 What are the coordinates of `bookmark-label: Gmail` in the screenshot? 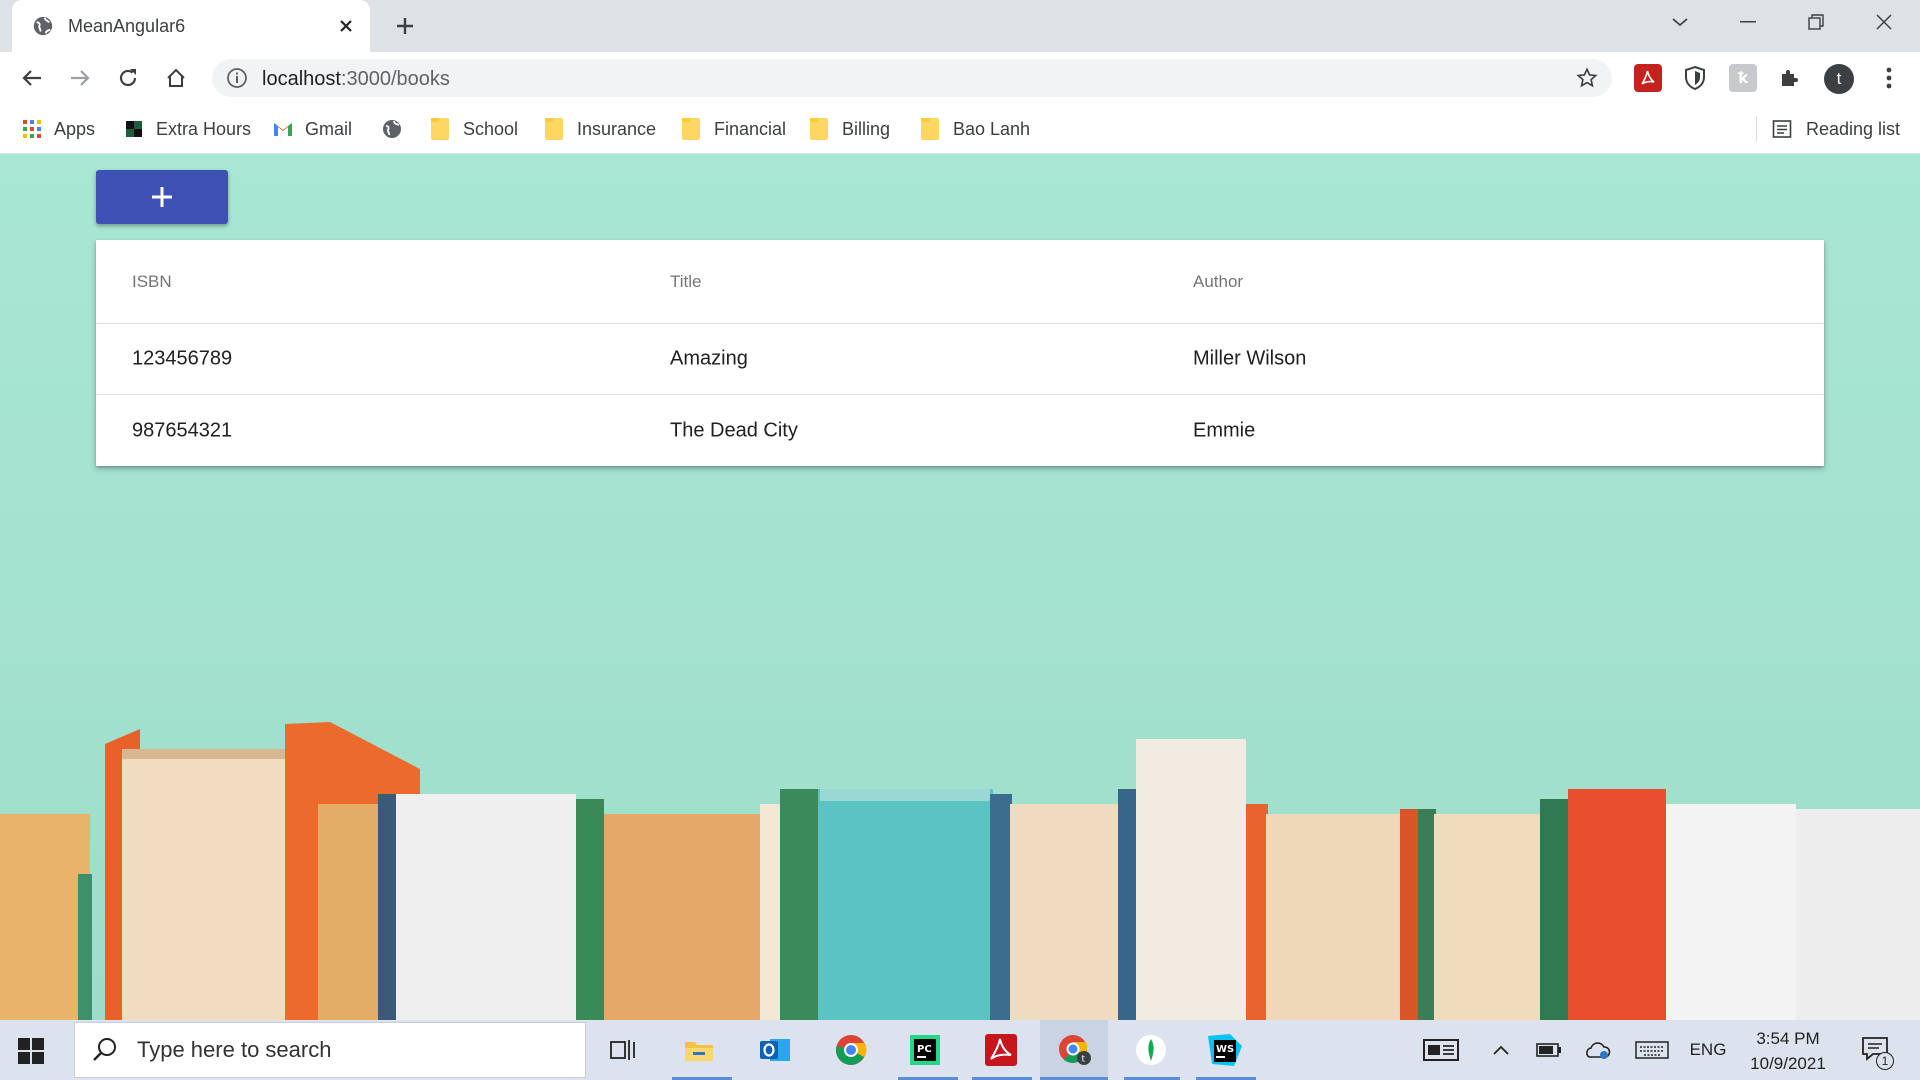 It's located at (329, 128).